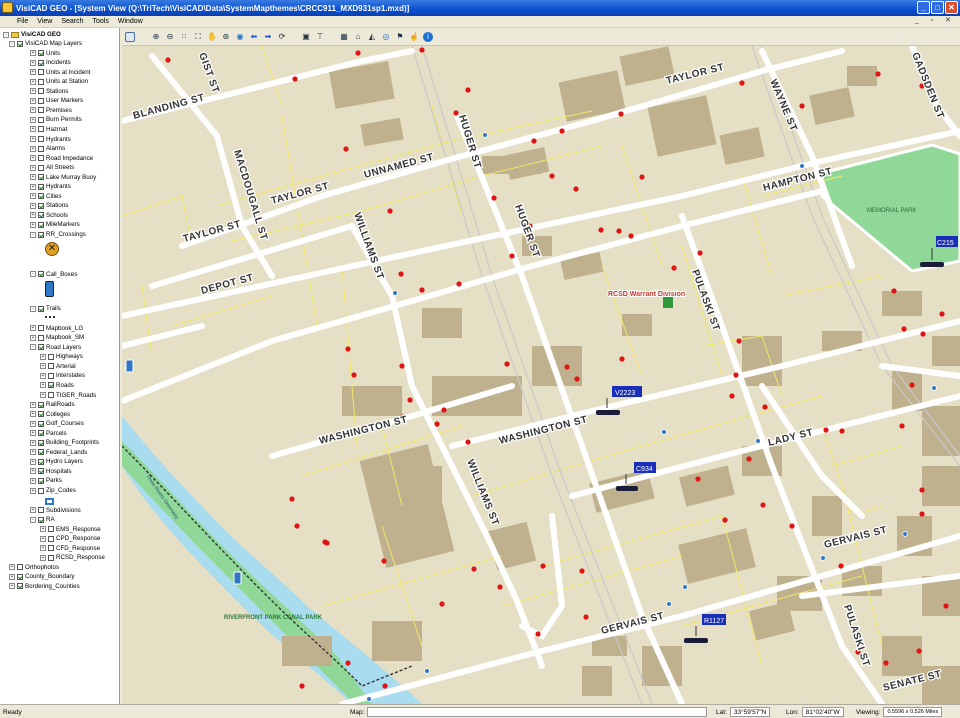 Image resolution: width=960 pixels, height=718 pixels. Describe the element at coordinates (51, 110) in the screenshot. I see `layer-item: + Premises` at that location.